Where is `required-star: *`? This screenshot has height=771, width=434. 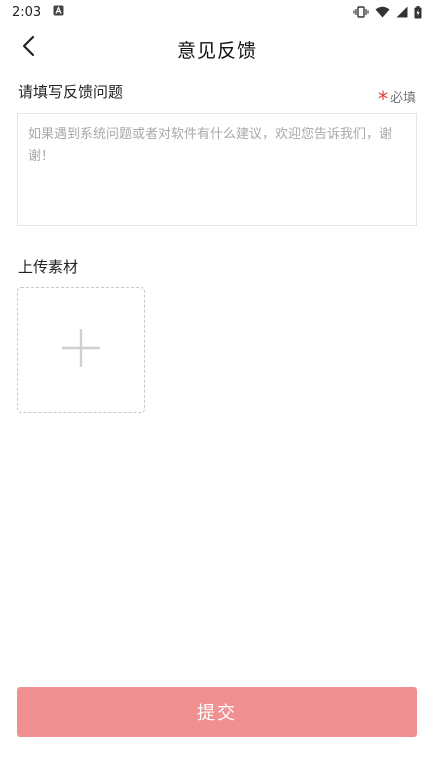
required-star: * is located at coordinates (382, 99).